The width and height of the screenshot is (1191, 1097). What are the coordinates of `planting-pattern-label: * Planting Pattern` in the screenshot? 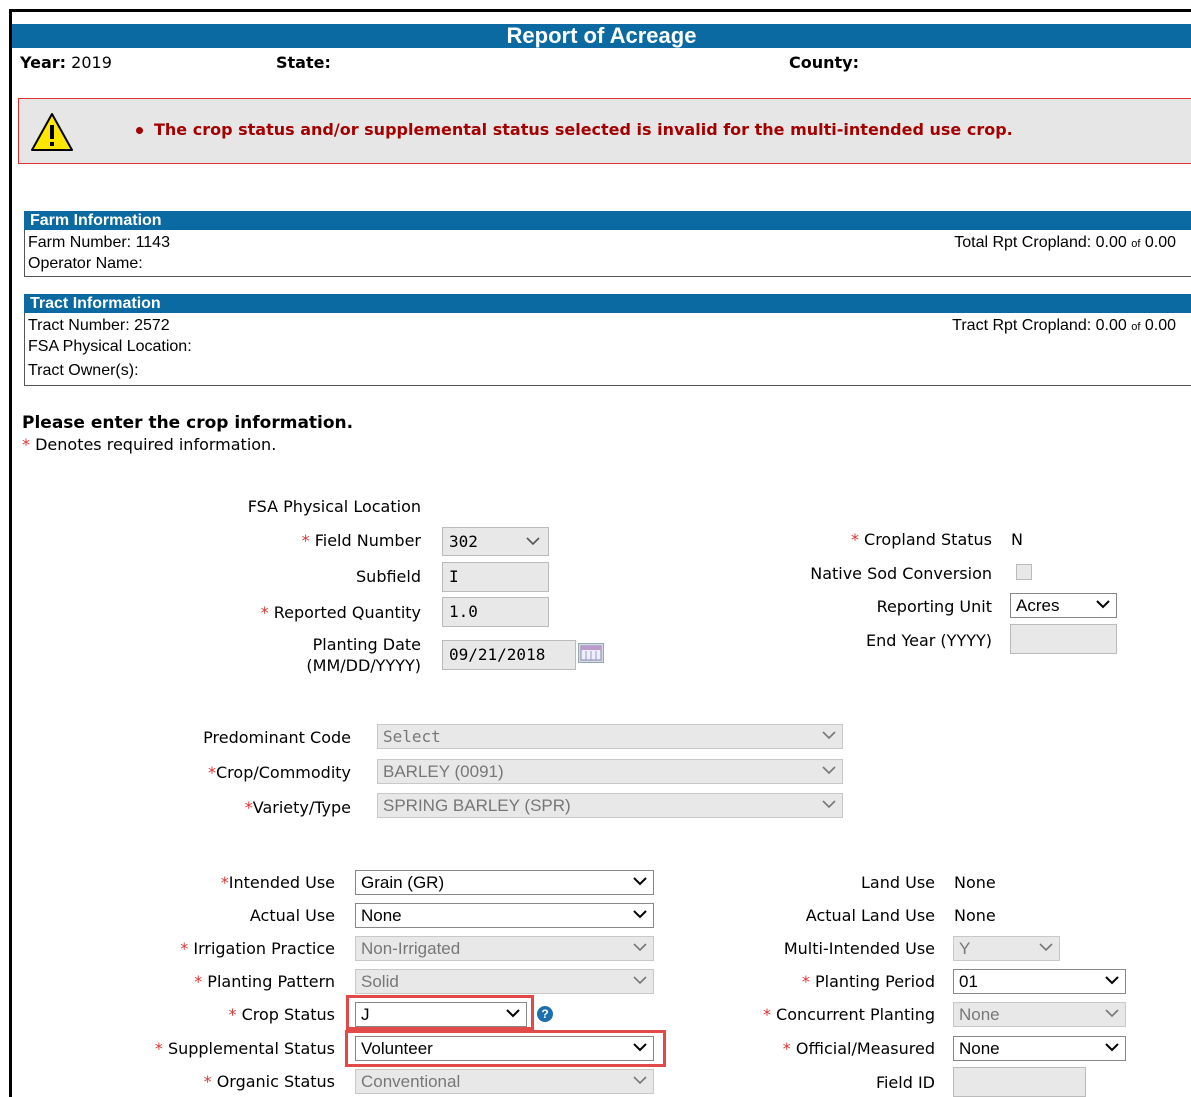 It's located at (264, 981).